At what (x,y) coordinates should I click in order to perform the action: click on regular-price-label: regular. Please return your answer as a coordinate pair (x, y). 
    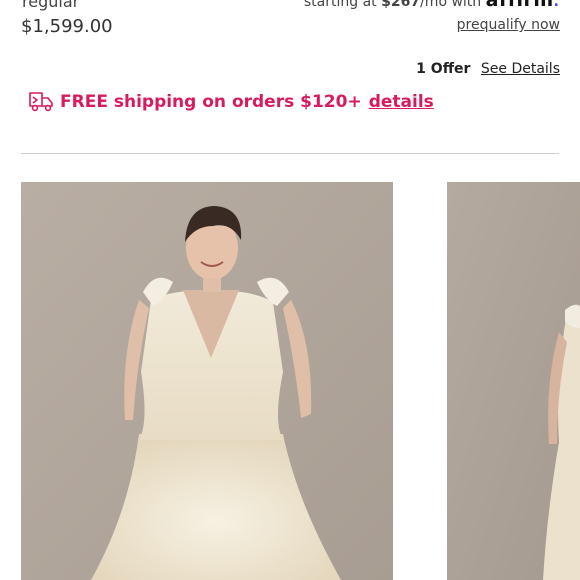
    Looking at the image, I should click on (51, 5).